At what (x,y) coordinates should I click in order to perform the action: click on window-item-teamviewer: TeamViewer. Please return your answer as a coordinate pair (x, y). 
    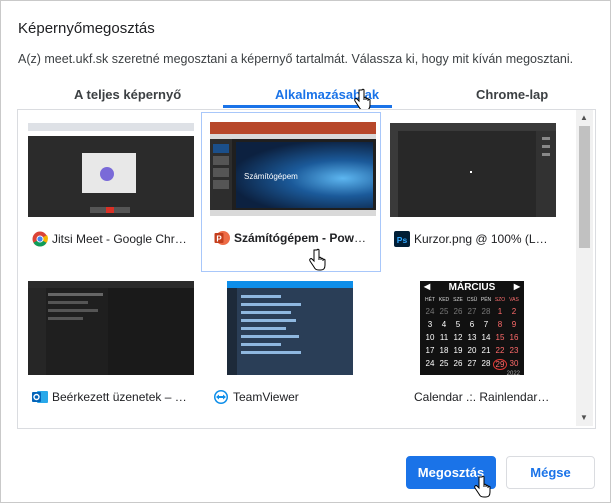
    Looking at the image, I should click on (290, 350).